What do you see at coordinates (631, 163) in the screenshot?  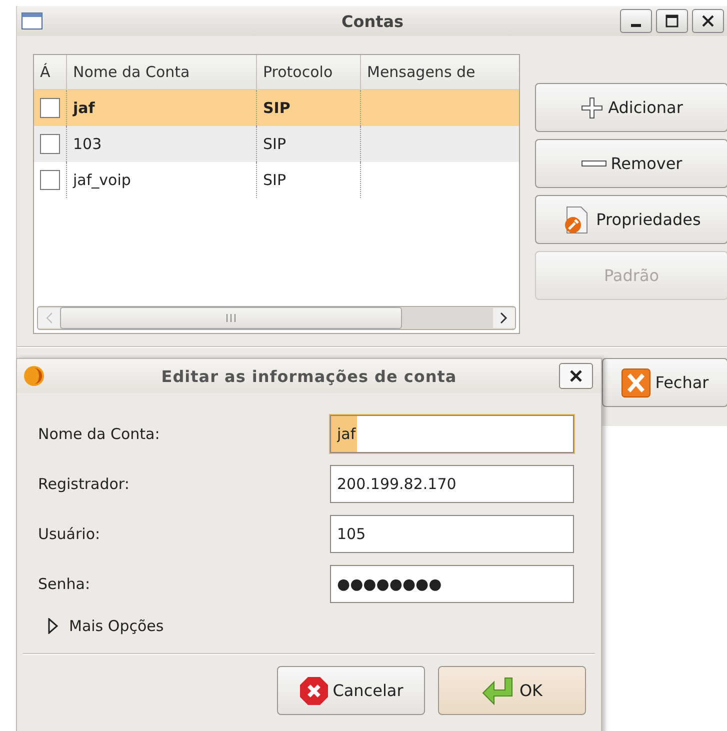 I see `action-button: Remover` at bounding box center [631, 163].